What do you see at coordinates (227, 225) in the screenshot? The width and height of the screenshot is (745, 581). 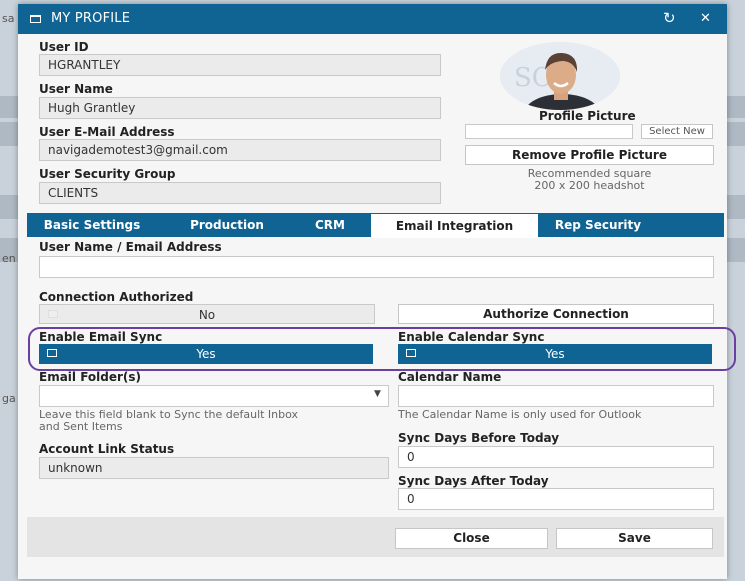 I see `tab-production: Production` at bounding box center [227, 225].